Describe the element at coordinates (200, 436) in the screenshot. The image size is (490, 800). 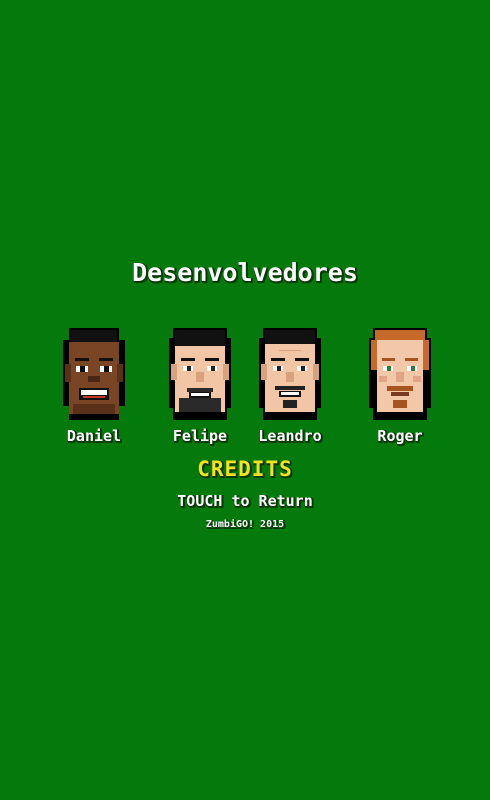
I see `developer-name: Felipe` at that location.